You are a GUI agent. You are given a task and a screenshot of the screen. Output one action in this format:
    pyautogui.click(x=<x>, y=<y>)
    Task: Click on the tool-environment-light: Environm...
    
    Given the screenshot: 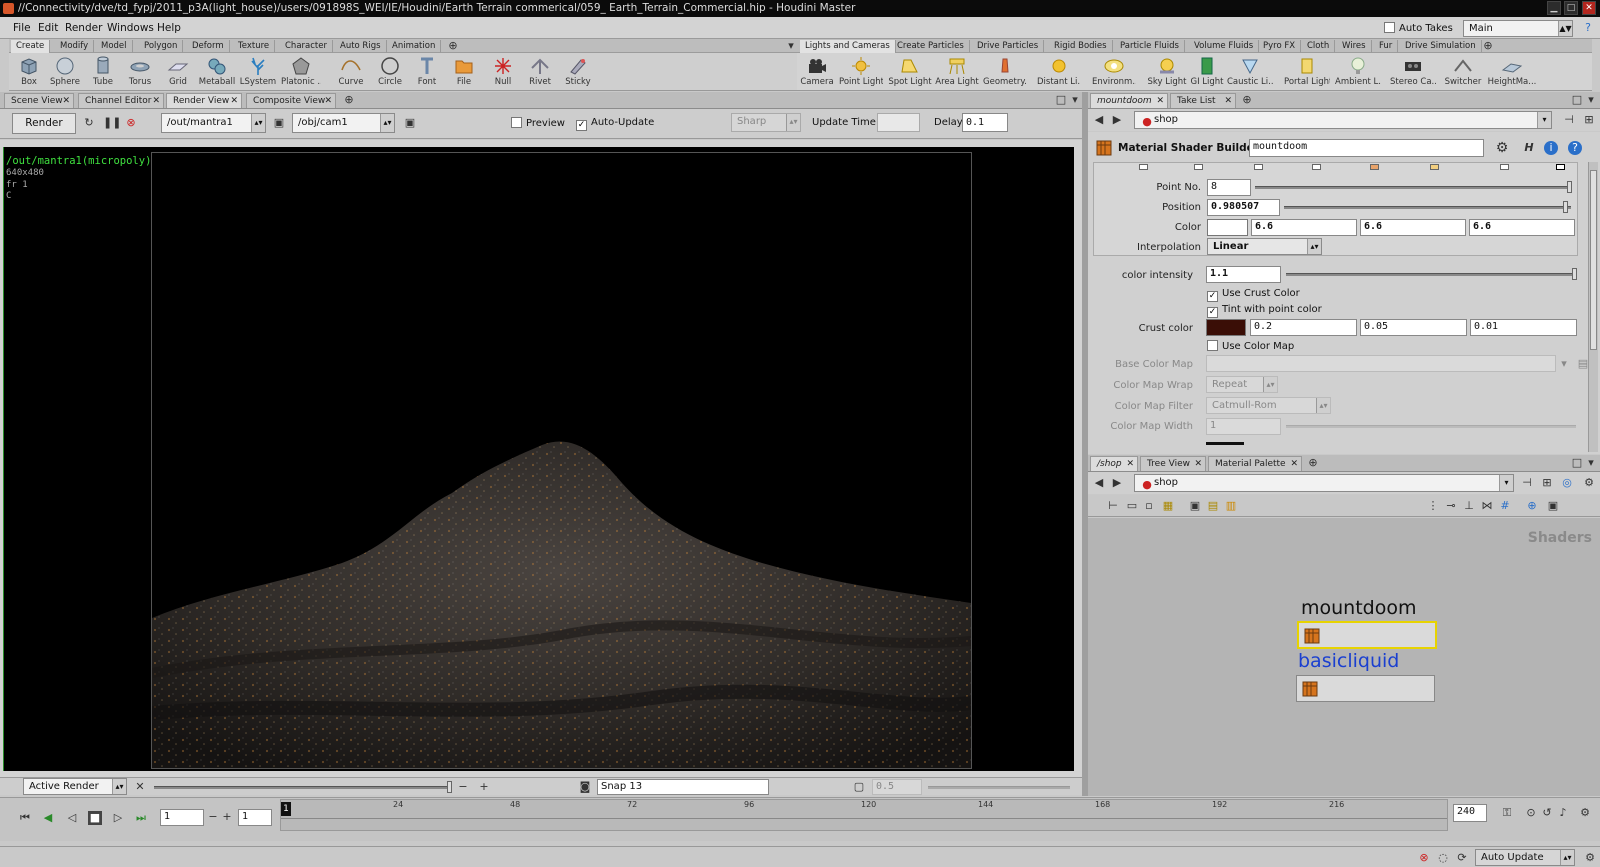 What is the action you would take?
    pyautogui.click(x=1114, y=72)
    